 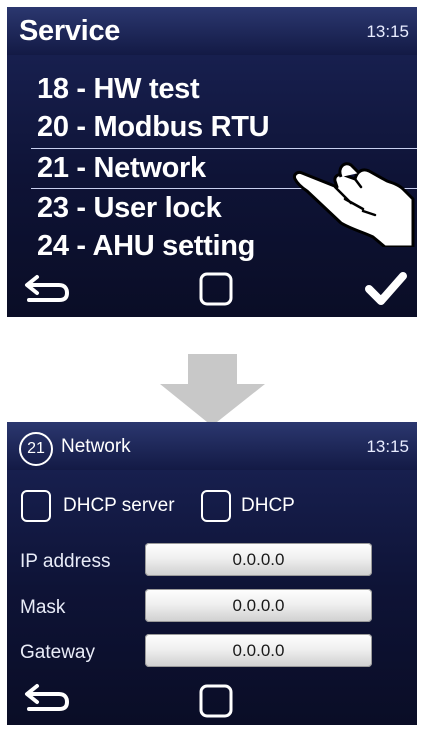 I want to click on gateway-field: 0.0.0.0, so click(x=258, y=650).